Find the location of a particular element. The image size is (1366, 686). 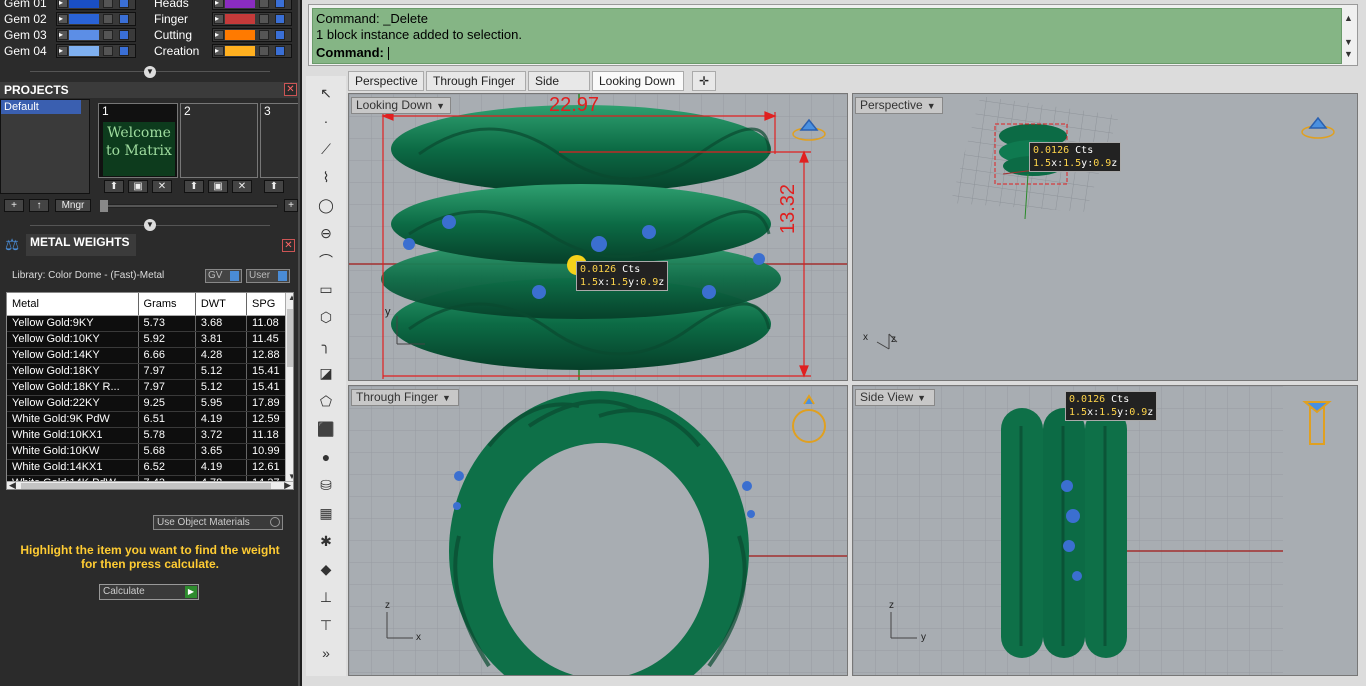

surface-icon: ◪ is located at coordinates (326, 373).